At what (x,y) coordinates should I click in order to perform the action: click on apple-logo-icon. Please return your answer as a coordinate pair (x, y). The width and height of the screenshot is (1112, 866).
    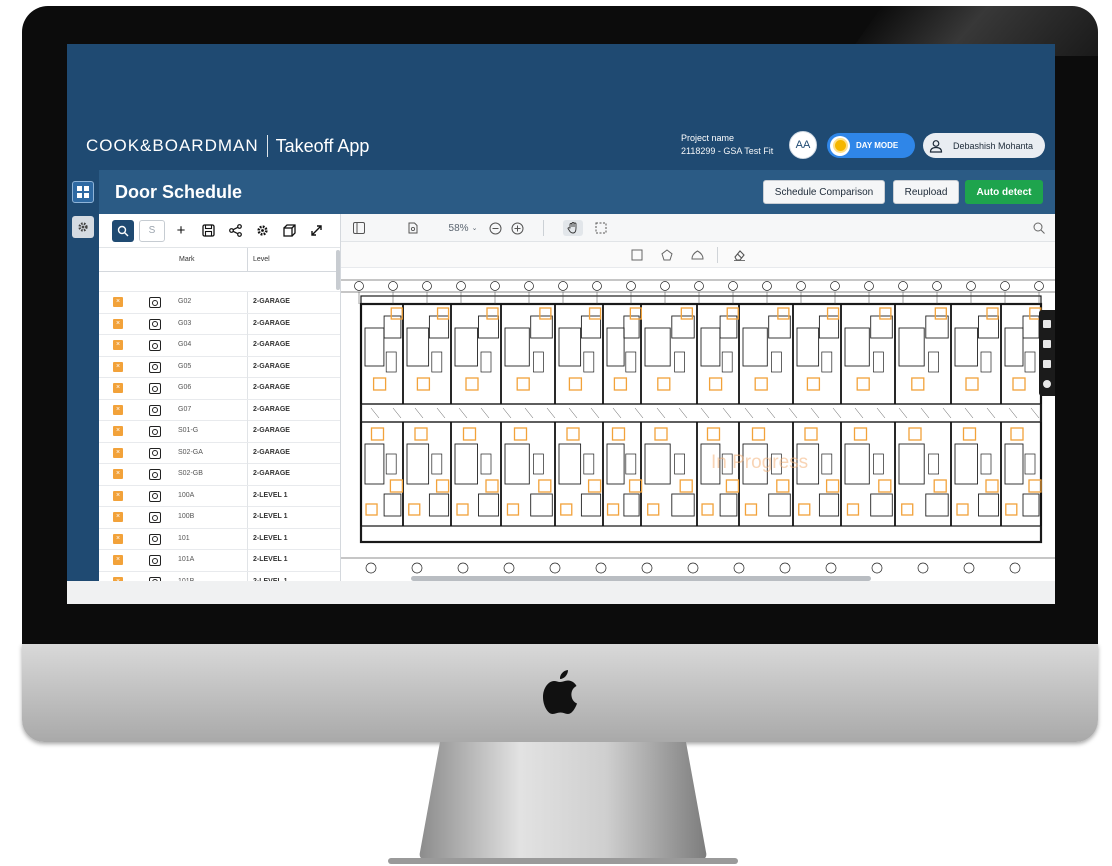
    Looking at the image, I should click on (560, 692).